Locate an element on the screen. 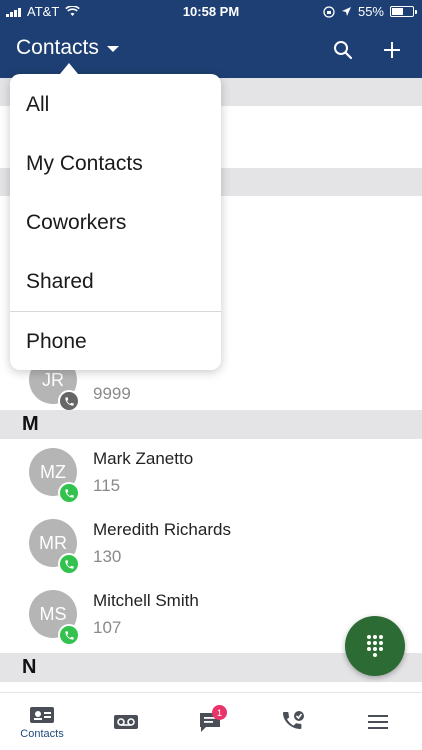 The image size is (422, 750). avatar-initials: MS is located at coordinates (53, 613).